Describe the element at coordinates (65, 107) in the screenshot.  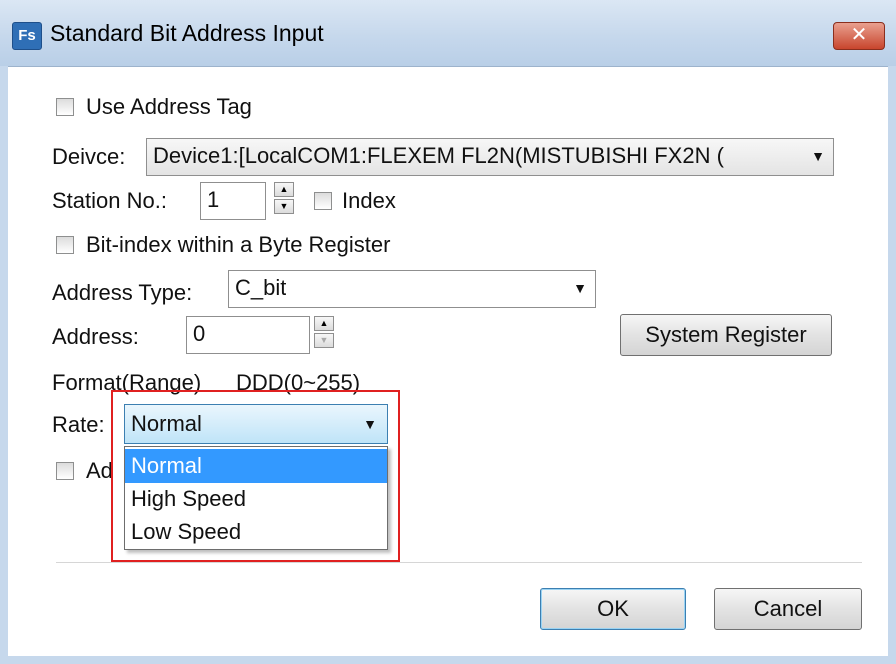
I see `use-address-tag-checkbox` at that location.